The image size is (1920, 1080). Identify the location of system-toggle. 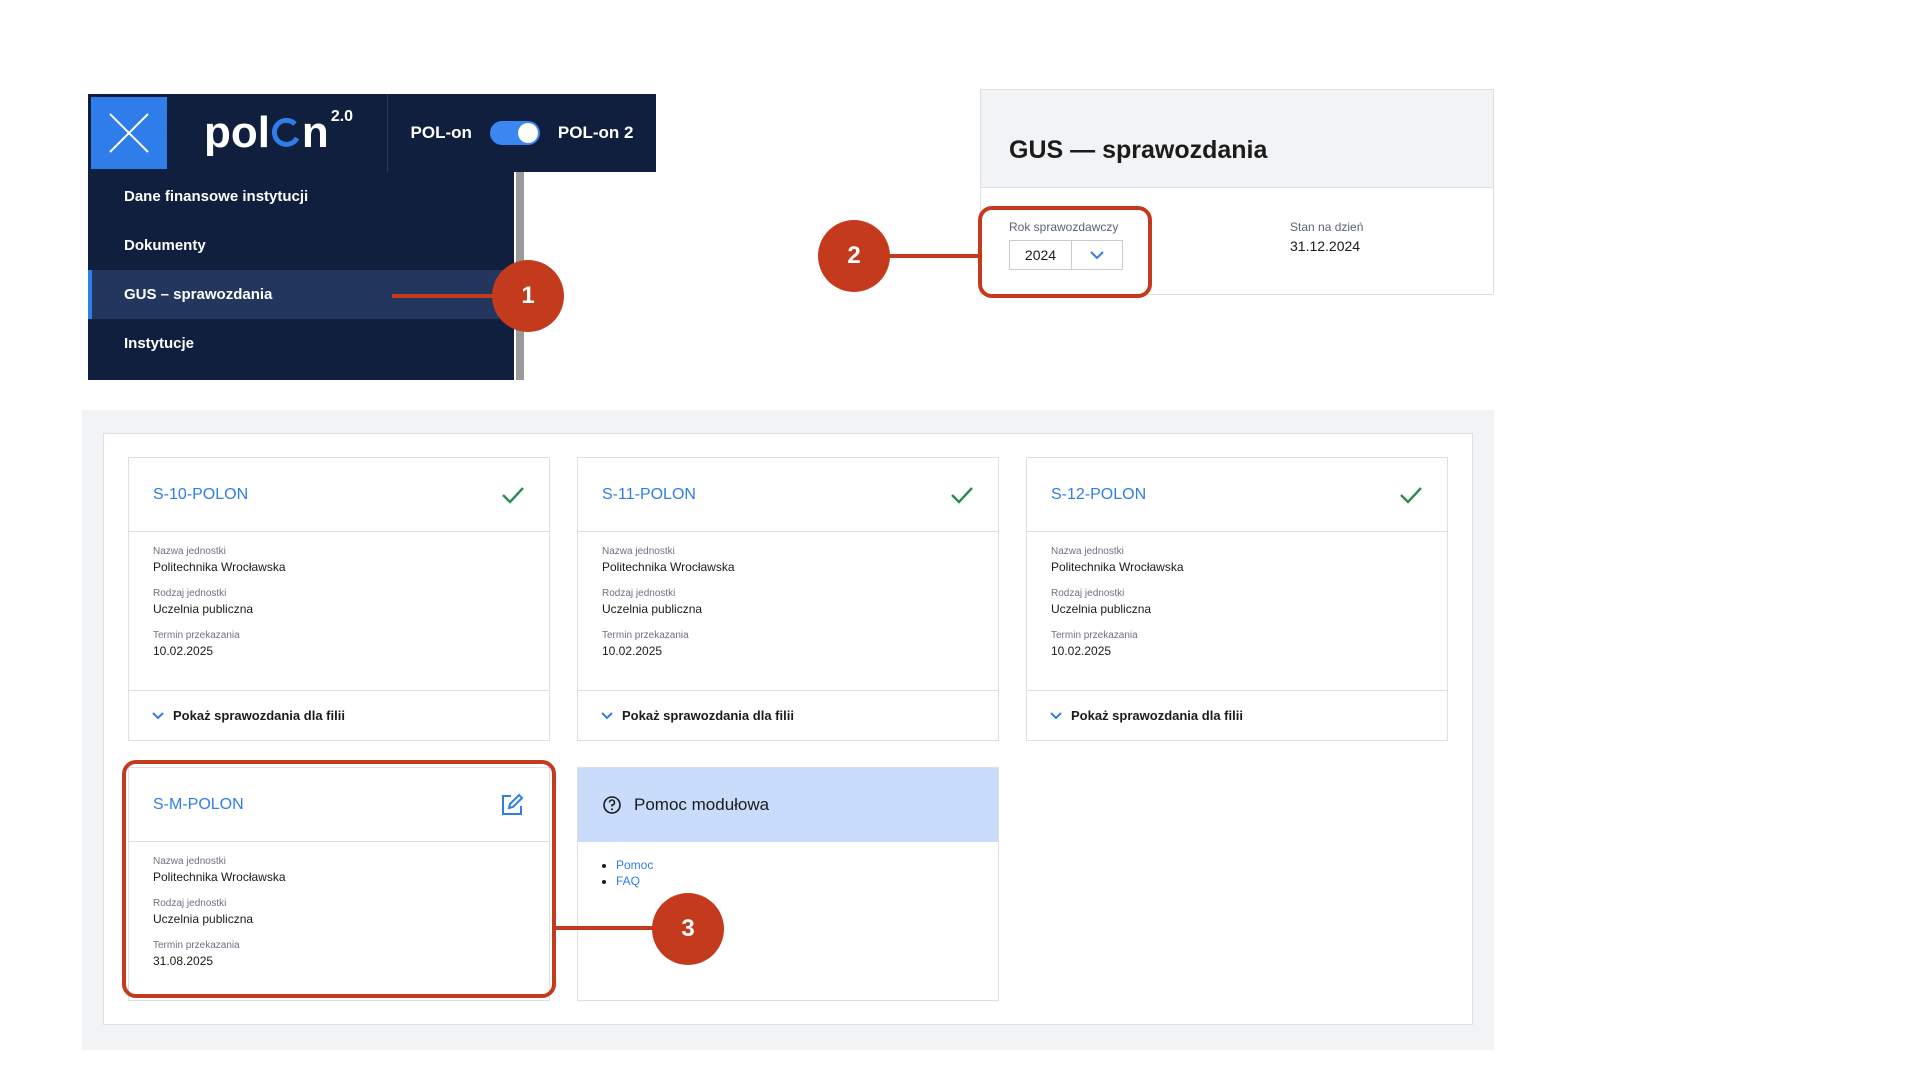
(514, 133).